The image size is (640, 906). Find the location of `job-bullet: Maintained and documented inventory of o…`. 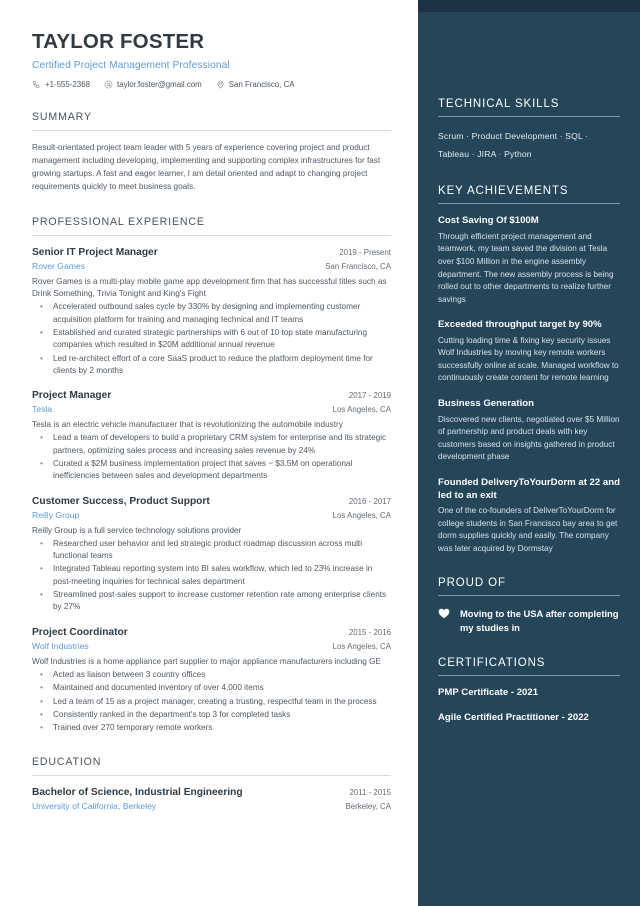

job-bullet: Maintained and documented inventory of o… is located at coordinates (211, 687).